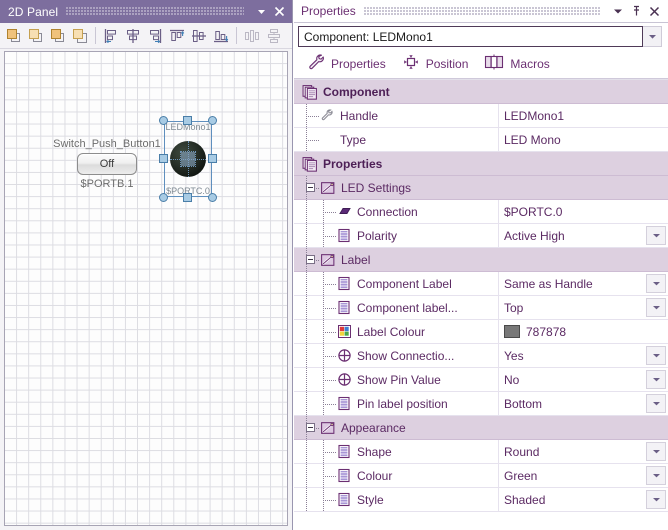 The width and height of the screenshot is (668, 530). I want to click on led-bulb, so click(188, 159).